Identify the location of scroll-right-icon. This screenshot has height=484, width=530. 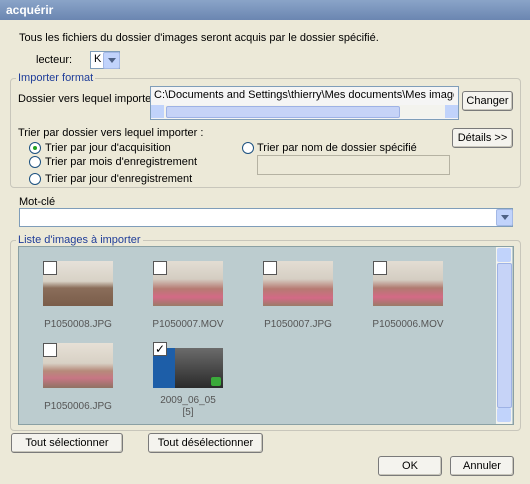
(451, 111).